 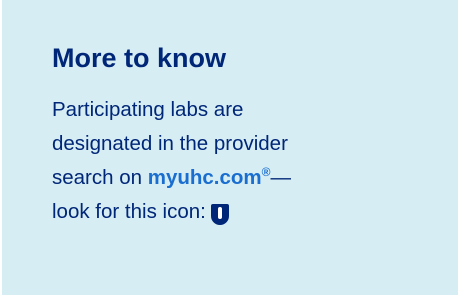 I want to click on body-line-2: designated in the provider, so click(x=170, y=143).